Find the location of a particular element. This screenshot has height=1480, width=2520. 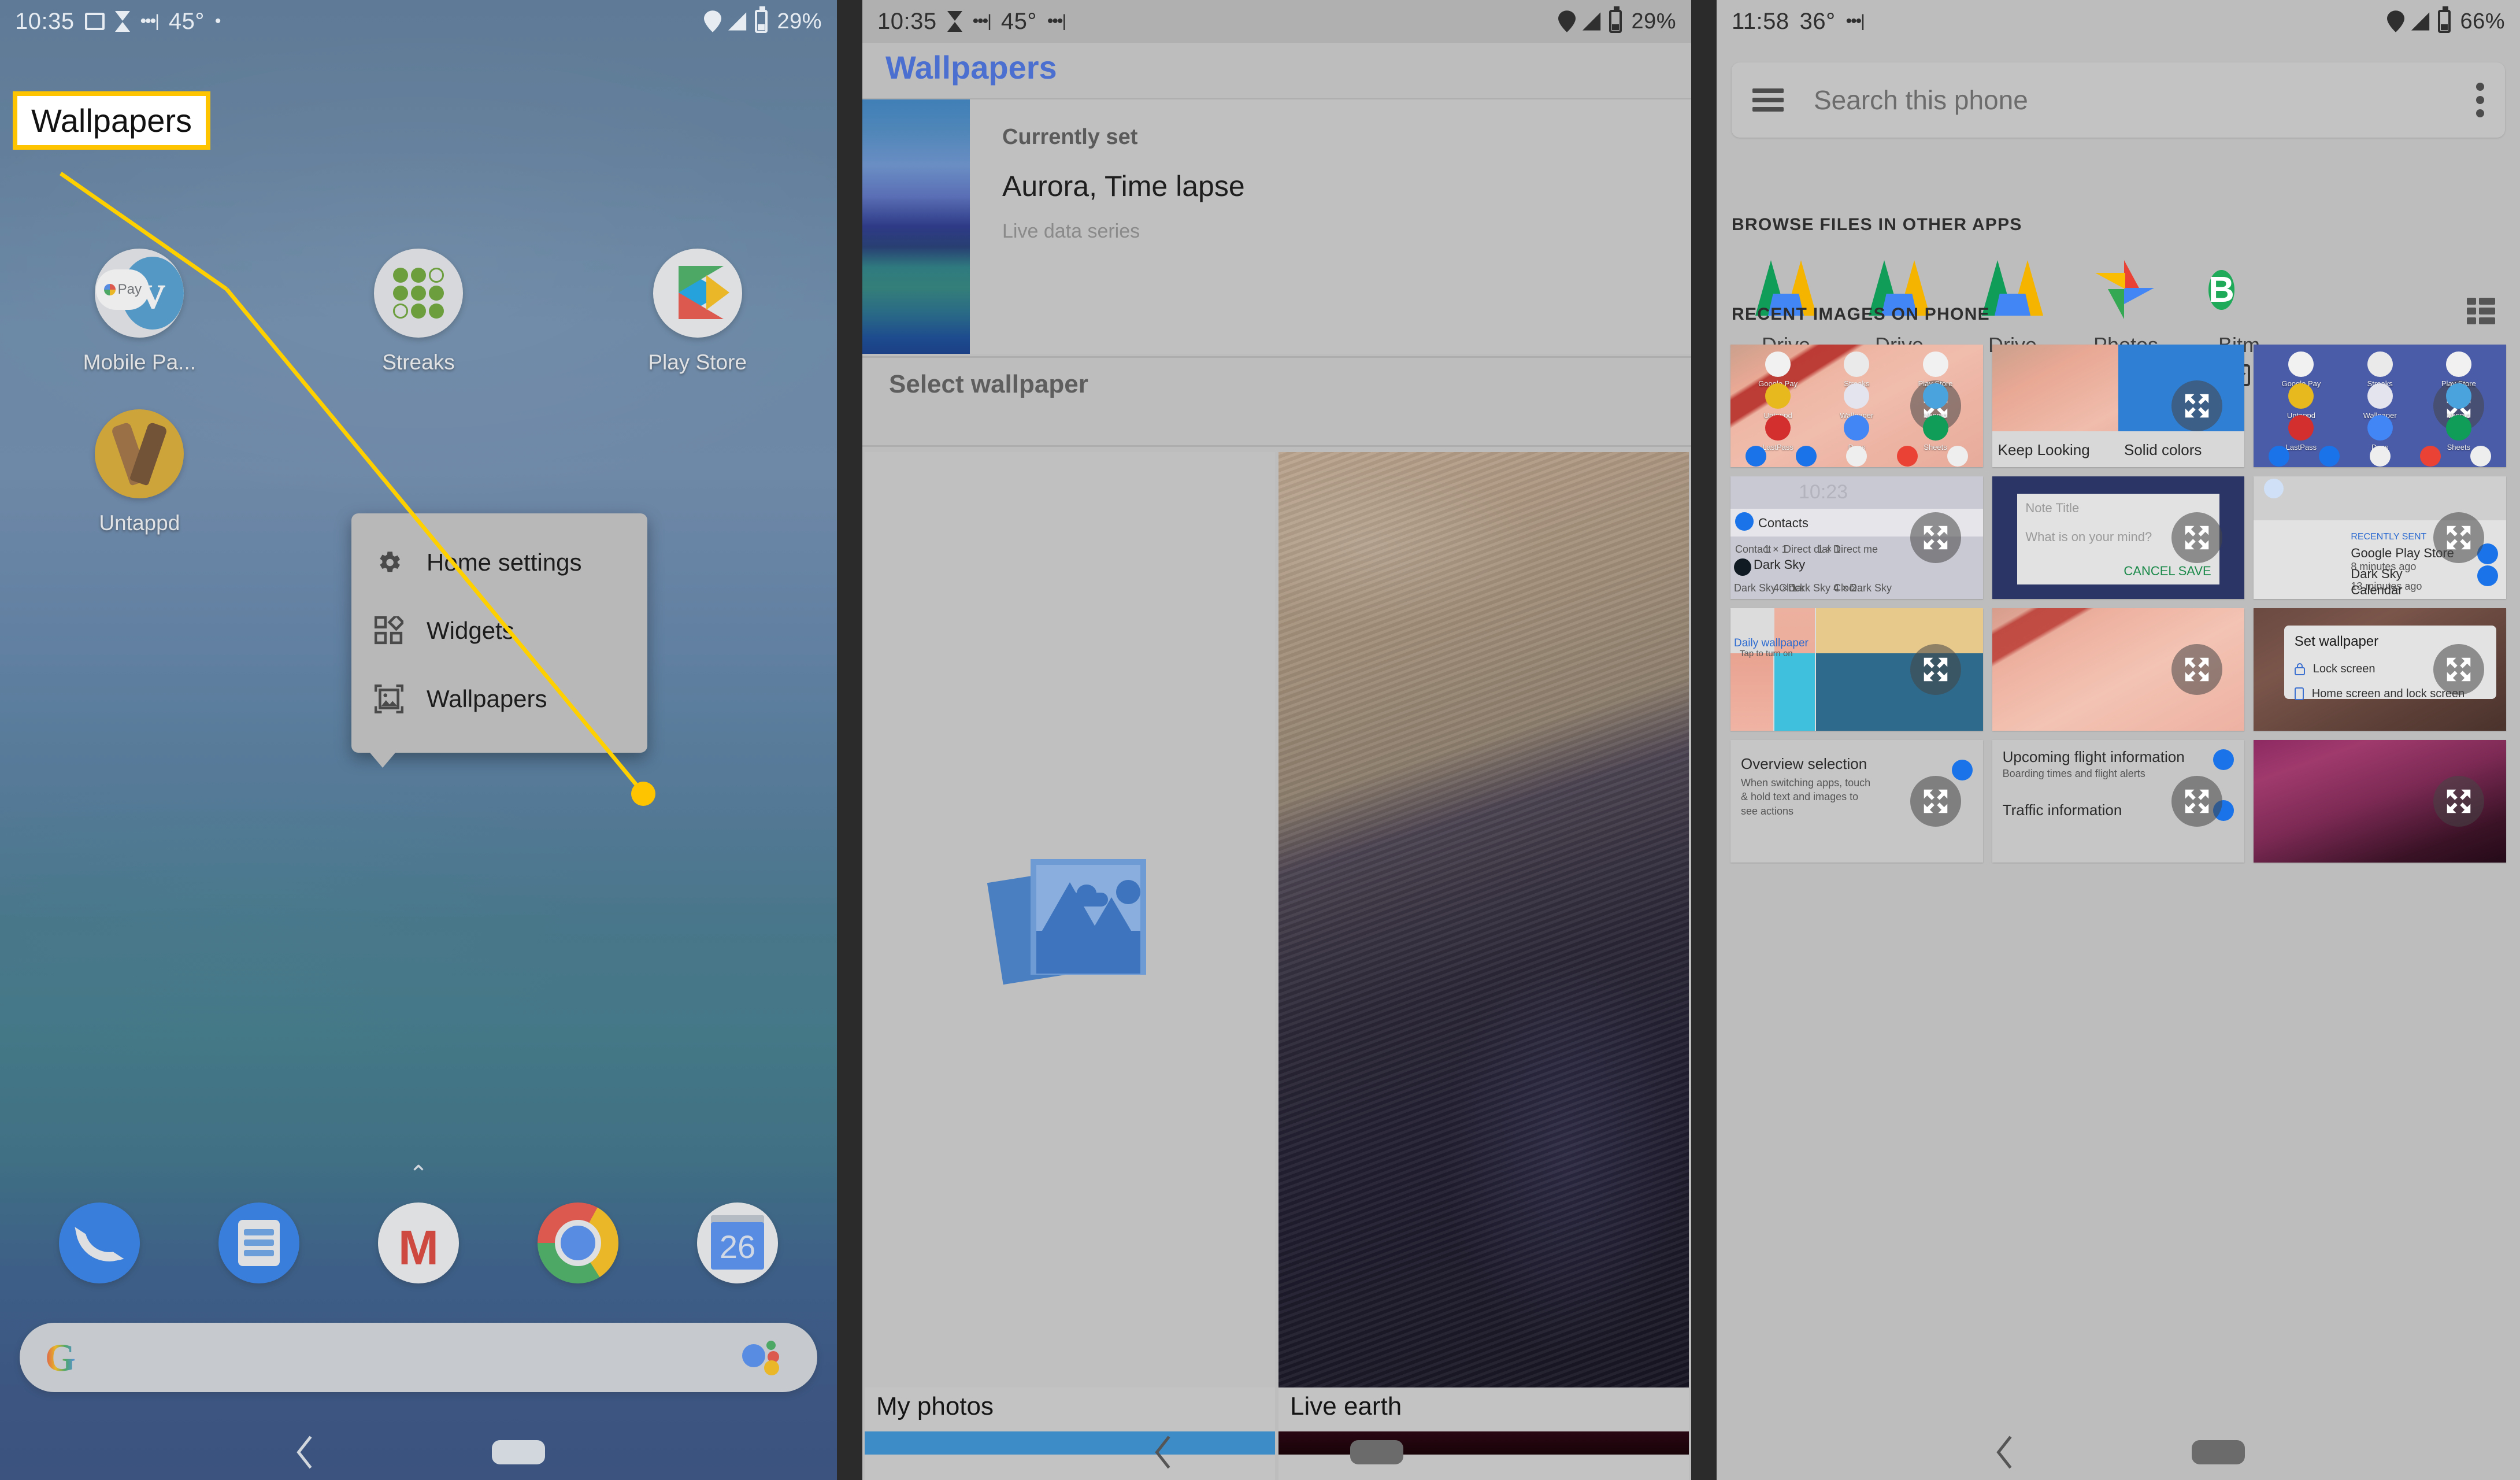

thumbnail-pink-sheet is located at coordinates (2118, 670).